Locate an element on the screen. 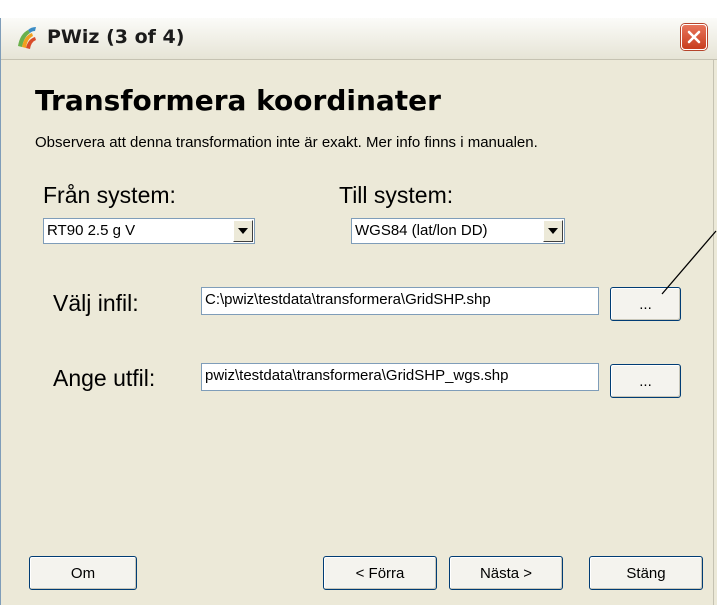  outfile-input is located at coordinates (400, 377).